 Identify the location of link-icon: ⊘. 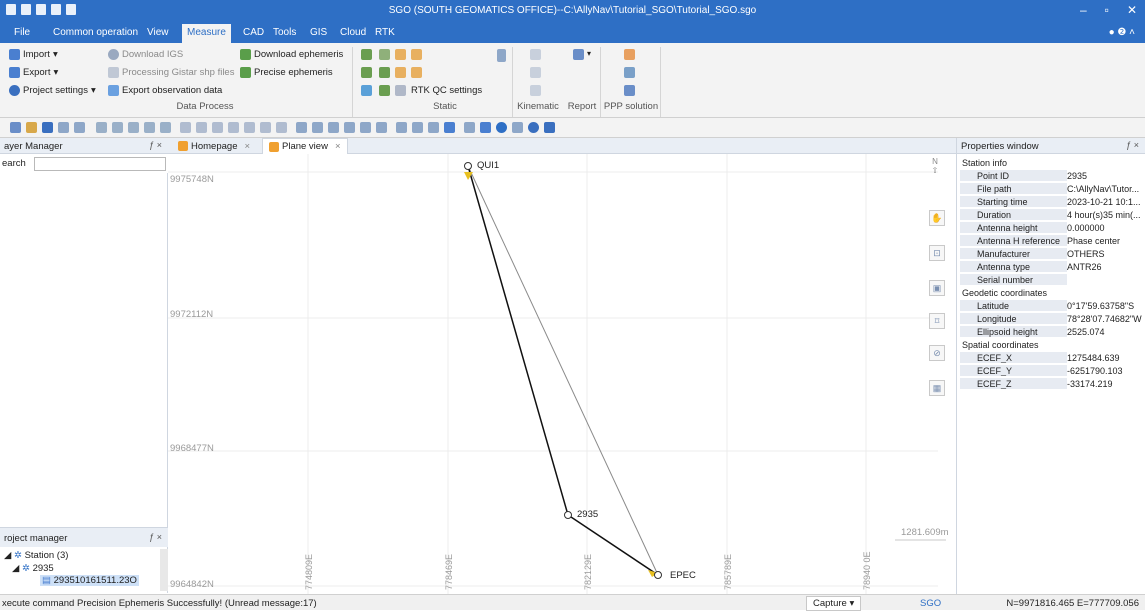
(937, 353).